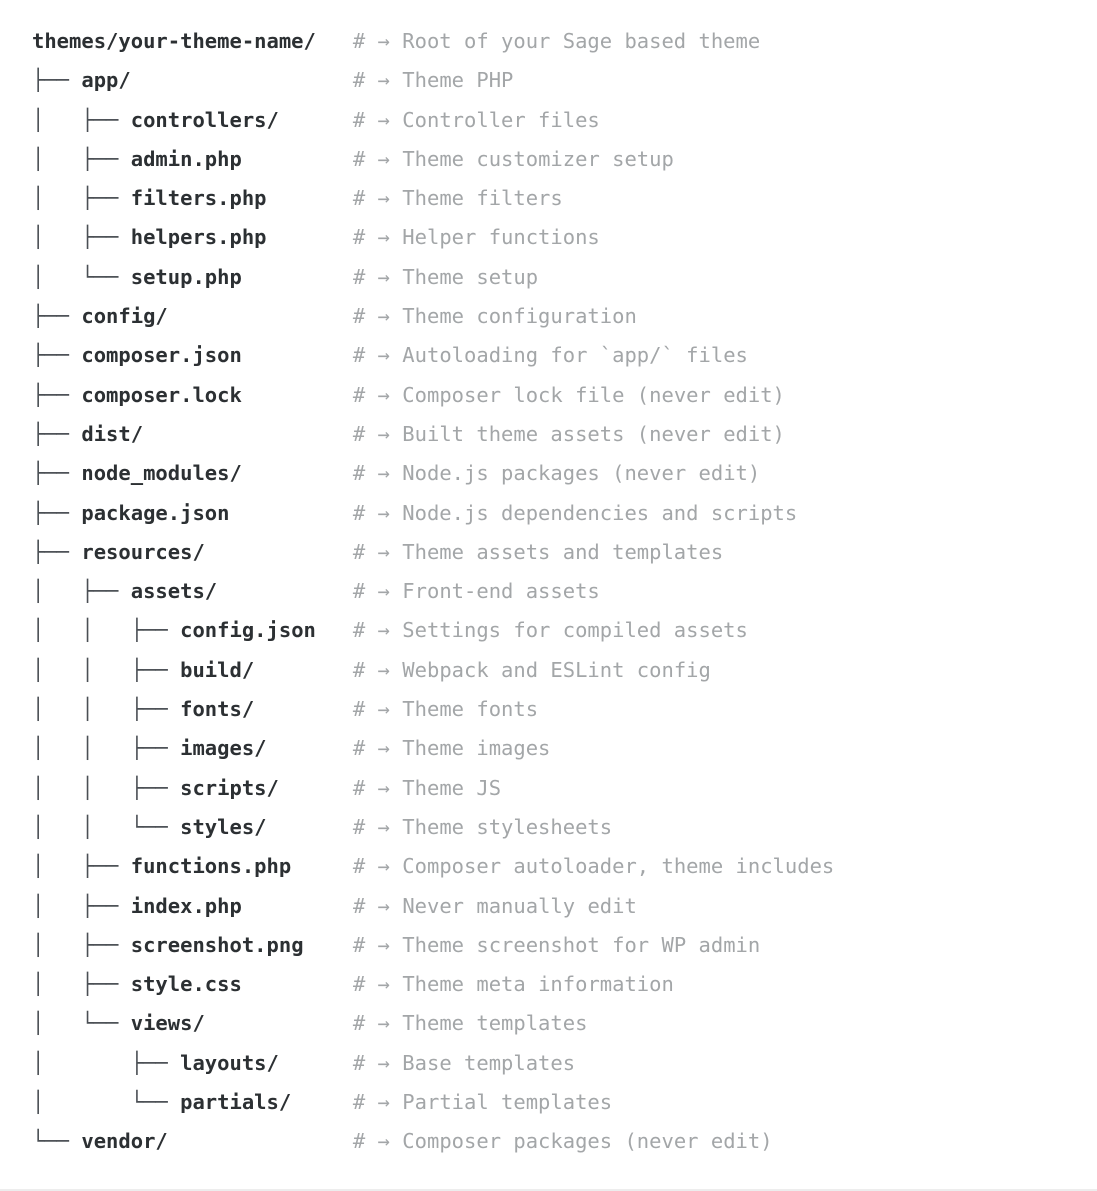 The height and width of the screenshot is (1191, 1097). What do you see at coordinates (548, 709) in the screenshot?
I see `tree-row: │ │ ├── fonts/ # → Theme fonts` at bounding box center [548, 709].